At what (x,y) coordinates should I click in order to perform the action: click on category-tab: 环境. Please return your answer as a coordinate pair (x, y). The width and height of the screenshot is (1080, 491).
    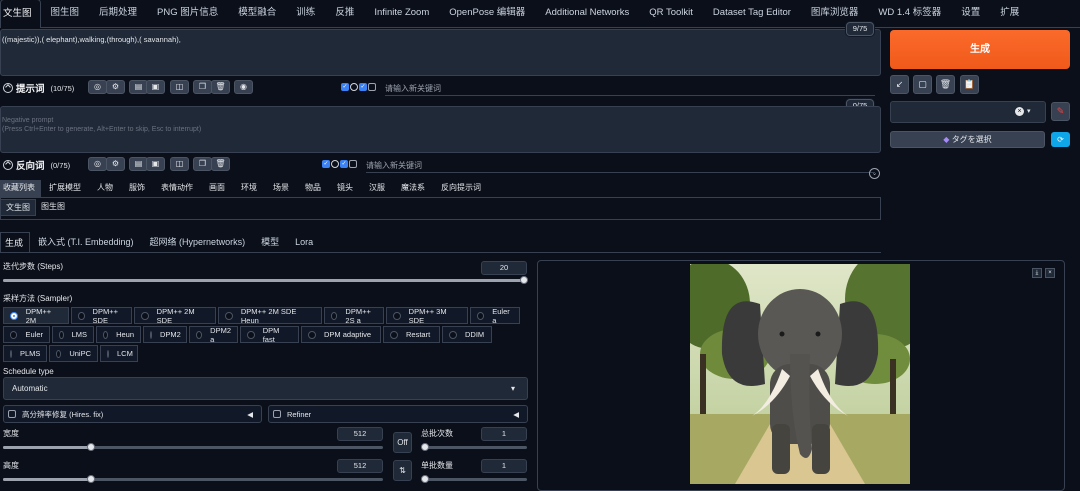
    Looking at the image, I should click on (249, 188).